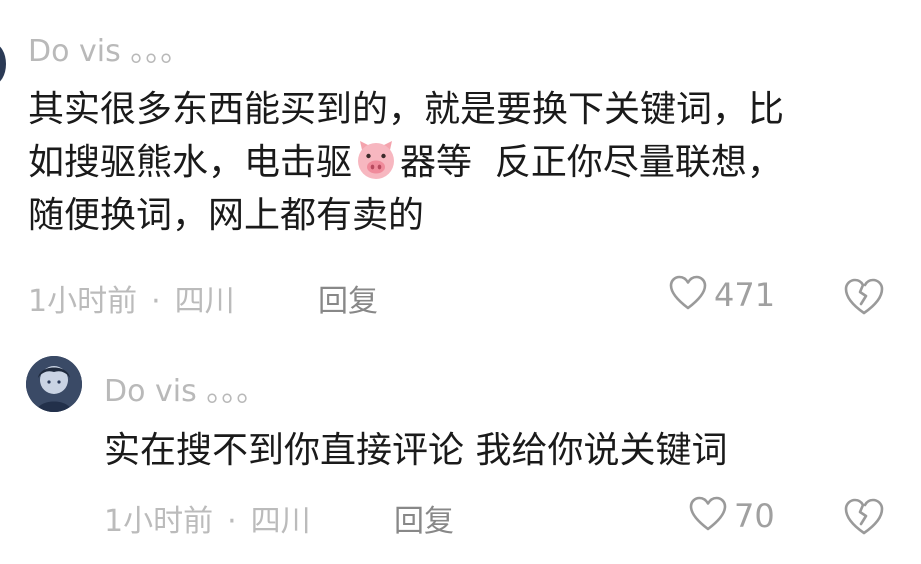 The height and width of the screenshot is (564, 921). I want to click on comment-text: 实在搜不到你直接评论 我给你说关键词, so click(416, 450).